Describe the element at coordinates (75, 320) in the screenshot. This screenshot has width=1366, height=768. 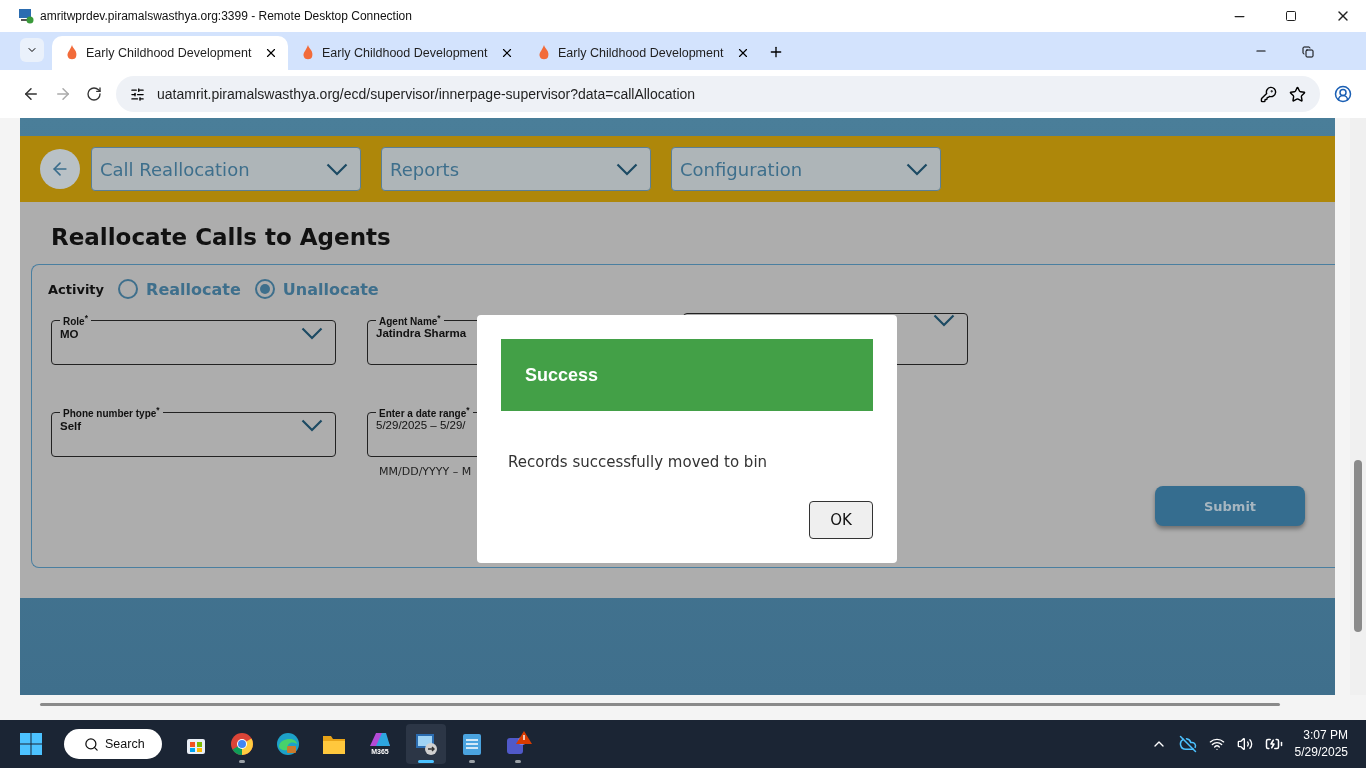
I see `field-label: Role$^{*}$` at that location.